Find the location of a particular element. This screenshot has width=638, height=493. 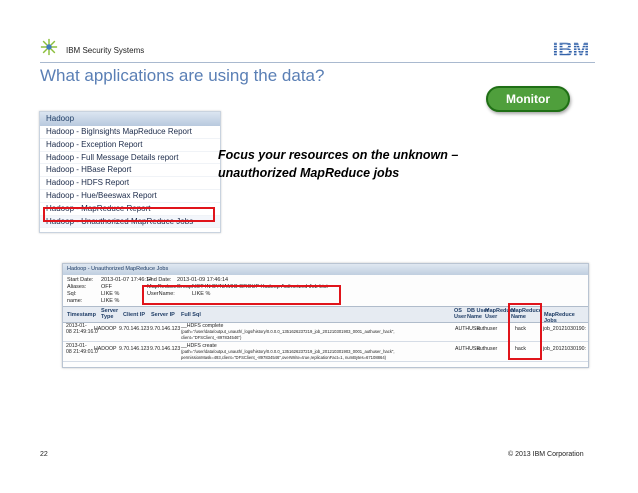

sql-label: Sql: is located at coordinates (72, 294).